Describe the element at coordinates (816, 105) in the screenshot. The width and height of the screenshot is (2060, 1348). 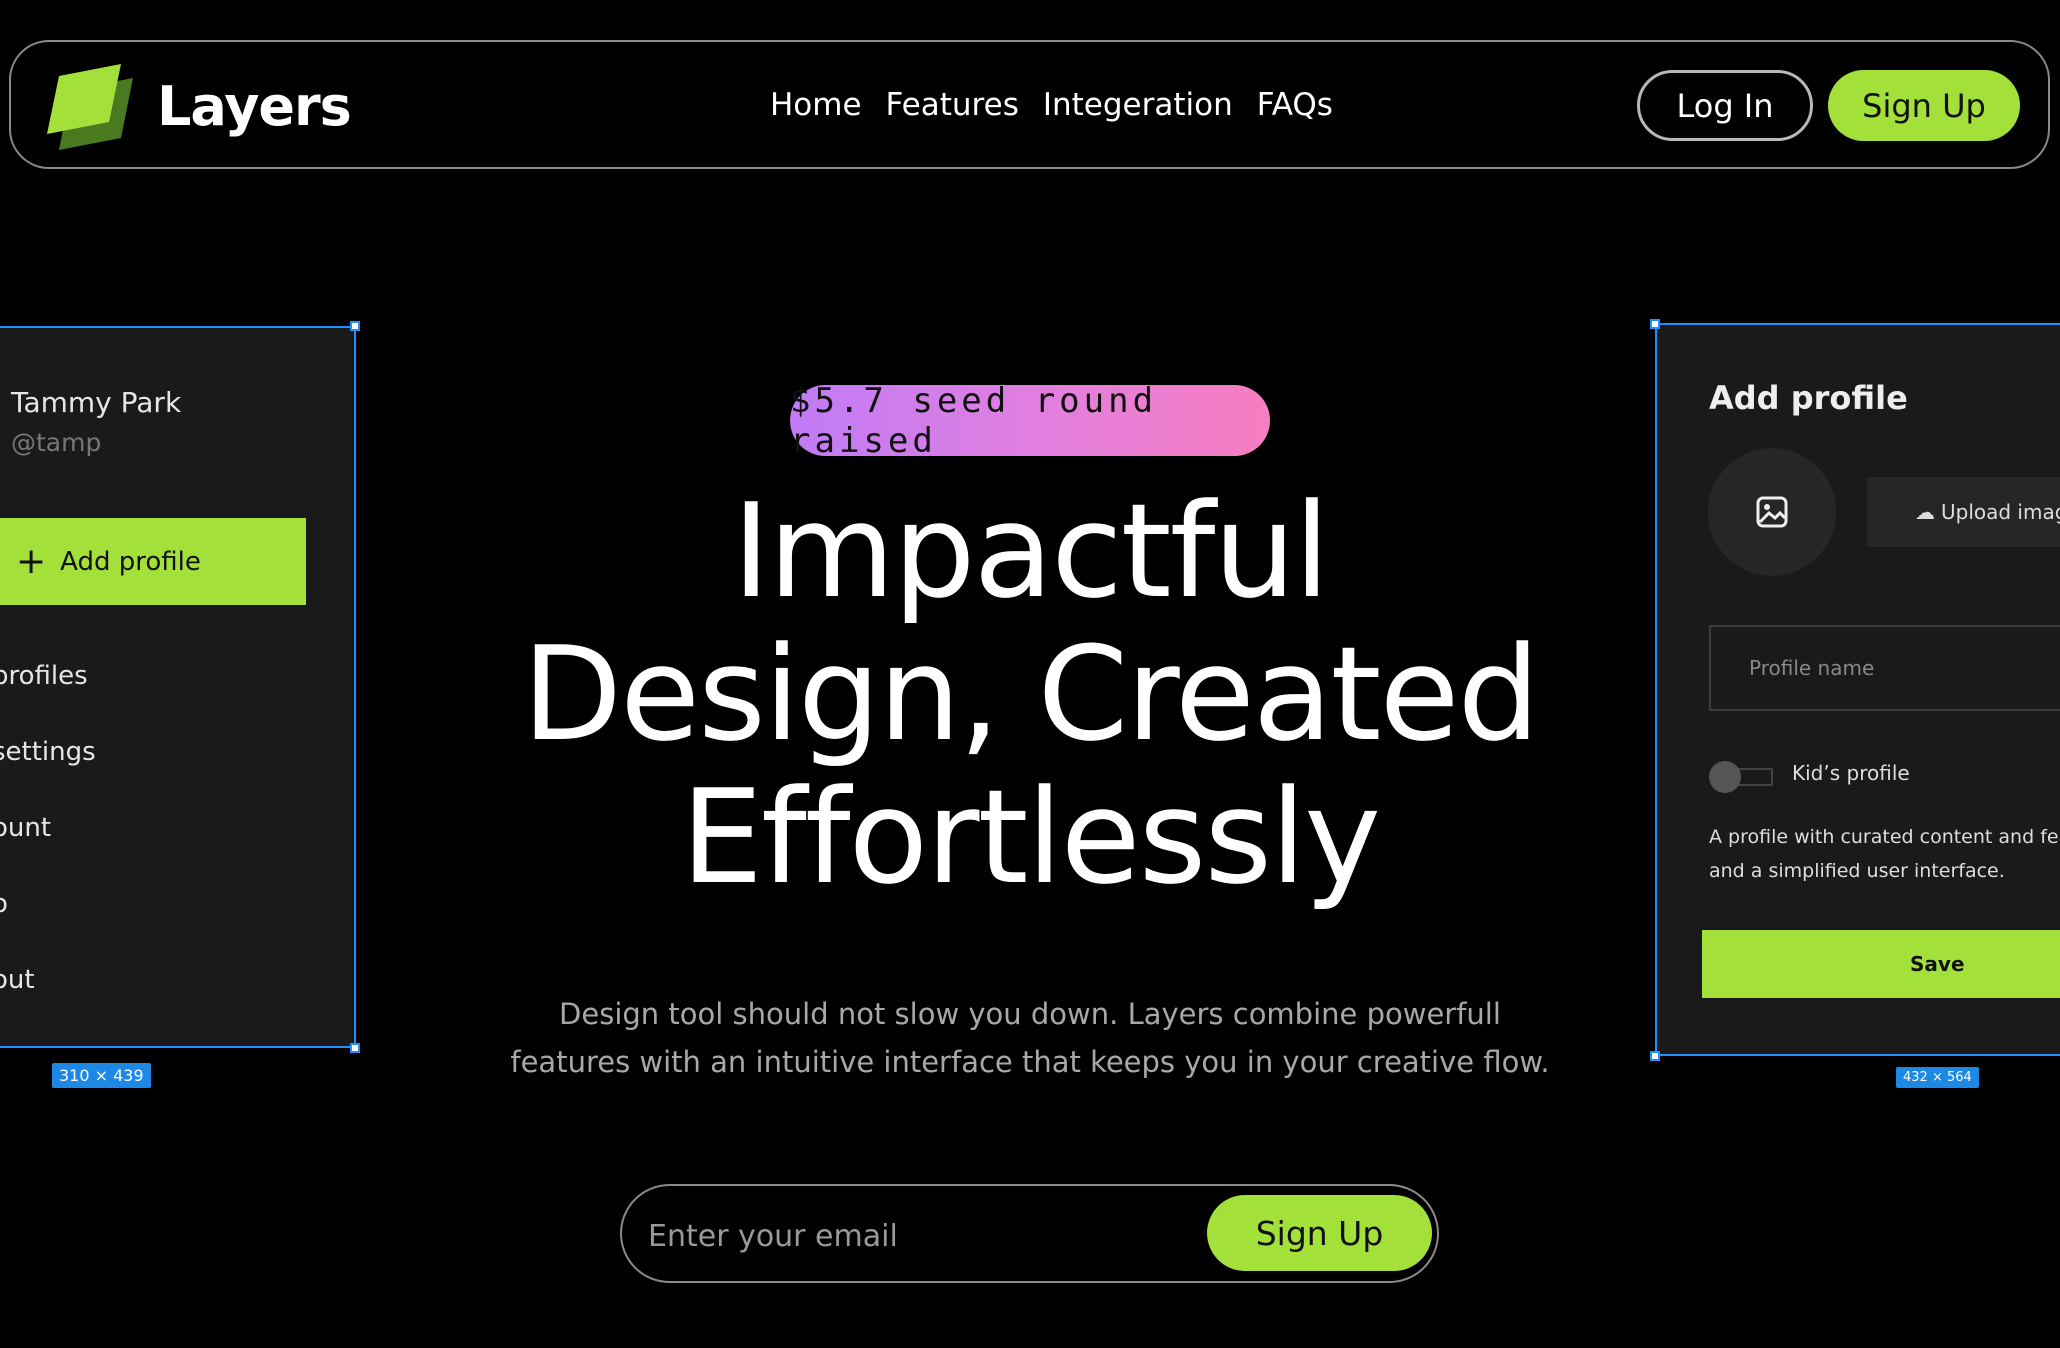
I see `nav-link-home: Home` at that location.